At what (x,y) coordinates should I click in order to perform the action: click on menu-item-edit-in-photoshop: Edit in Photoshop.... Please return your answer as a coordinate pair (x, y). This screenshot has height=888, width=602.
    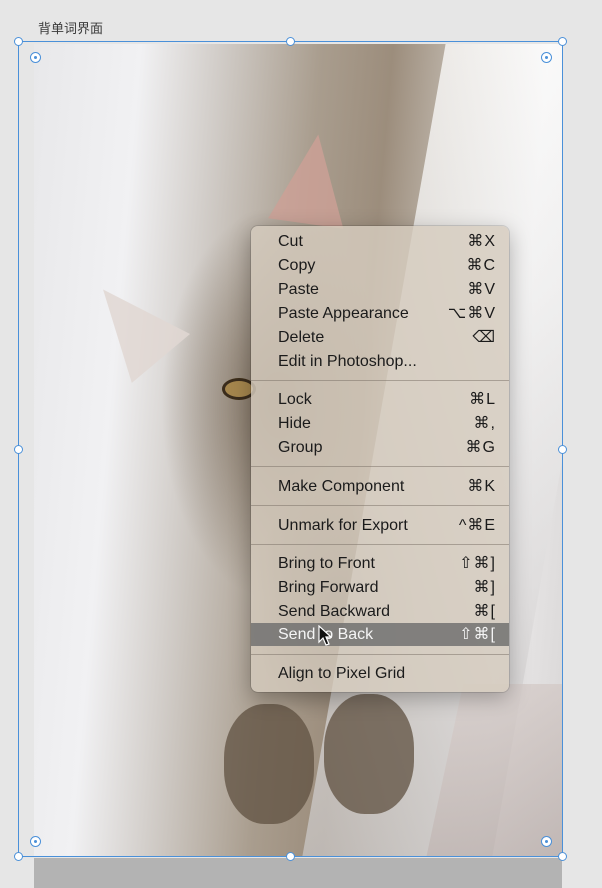
    Looking at the image, I should click on (380, 361).